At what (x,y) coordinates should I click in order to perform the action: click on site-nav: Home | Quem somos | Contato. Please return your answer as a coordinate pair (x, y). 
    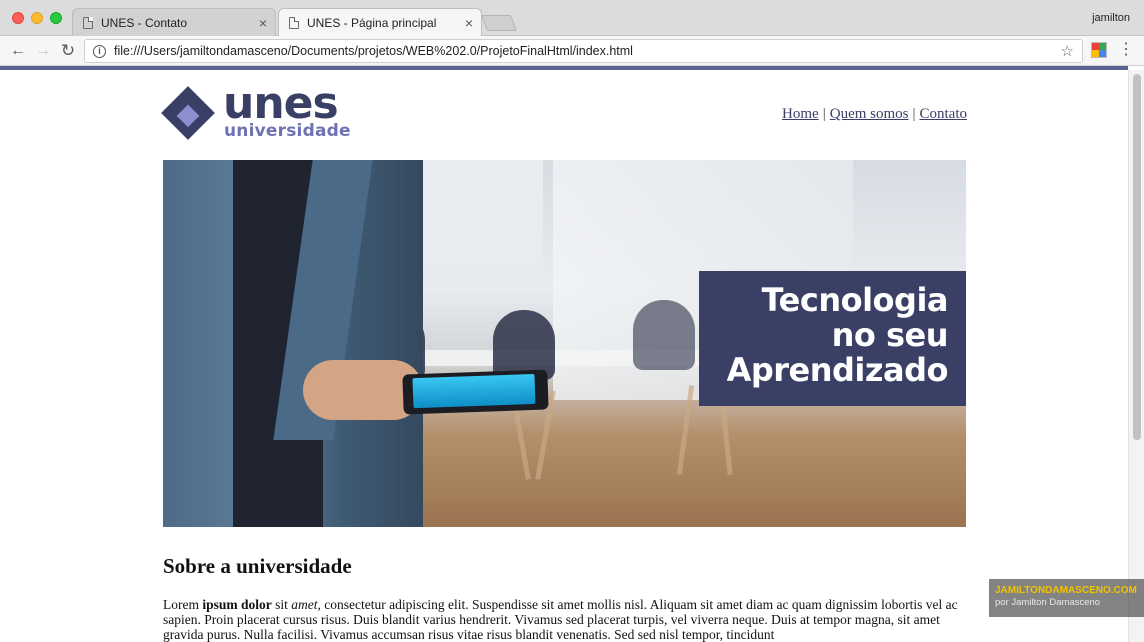
    Looking at the image, I should click on (874, 114).